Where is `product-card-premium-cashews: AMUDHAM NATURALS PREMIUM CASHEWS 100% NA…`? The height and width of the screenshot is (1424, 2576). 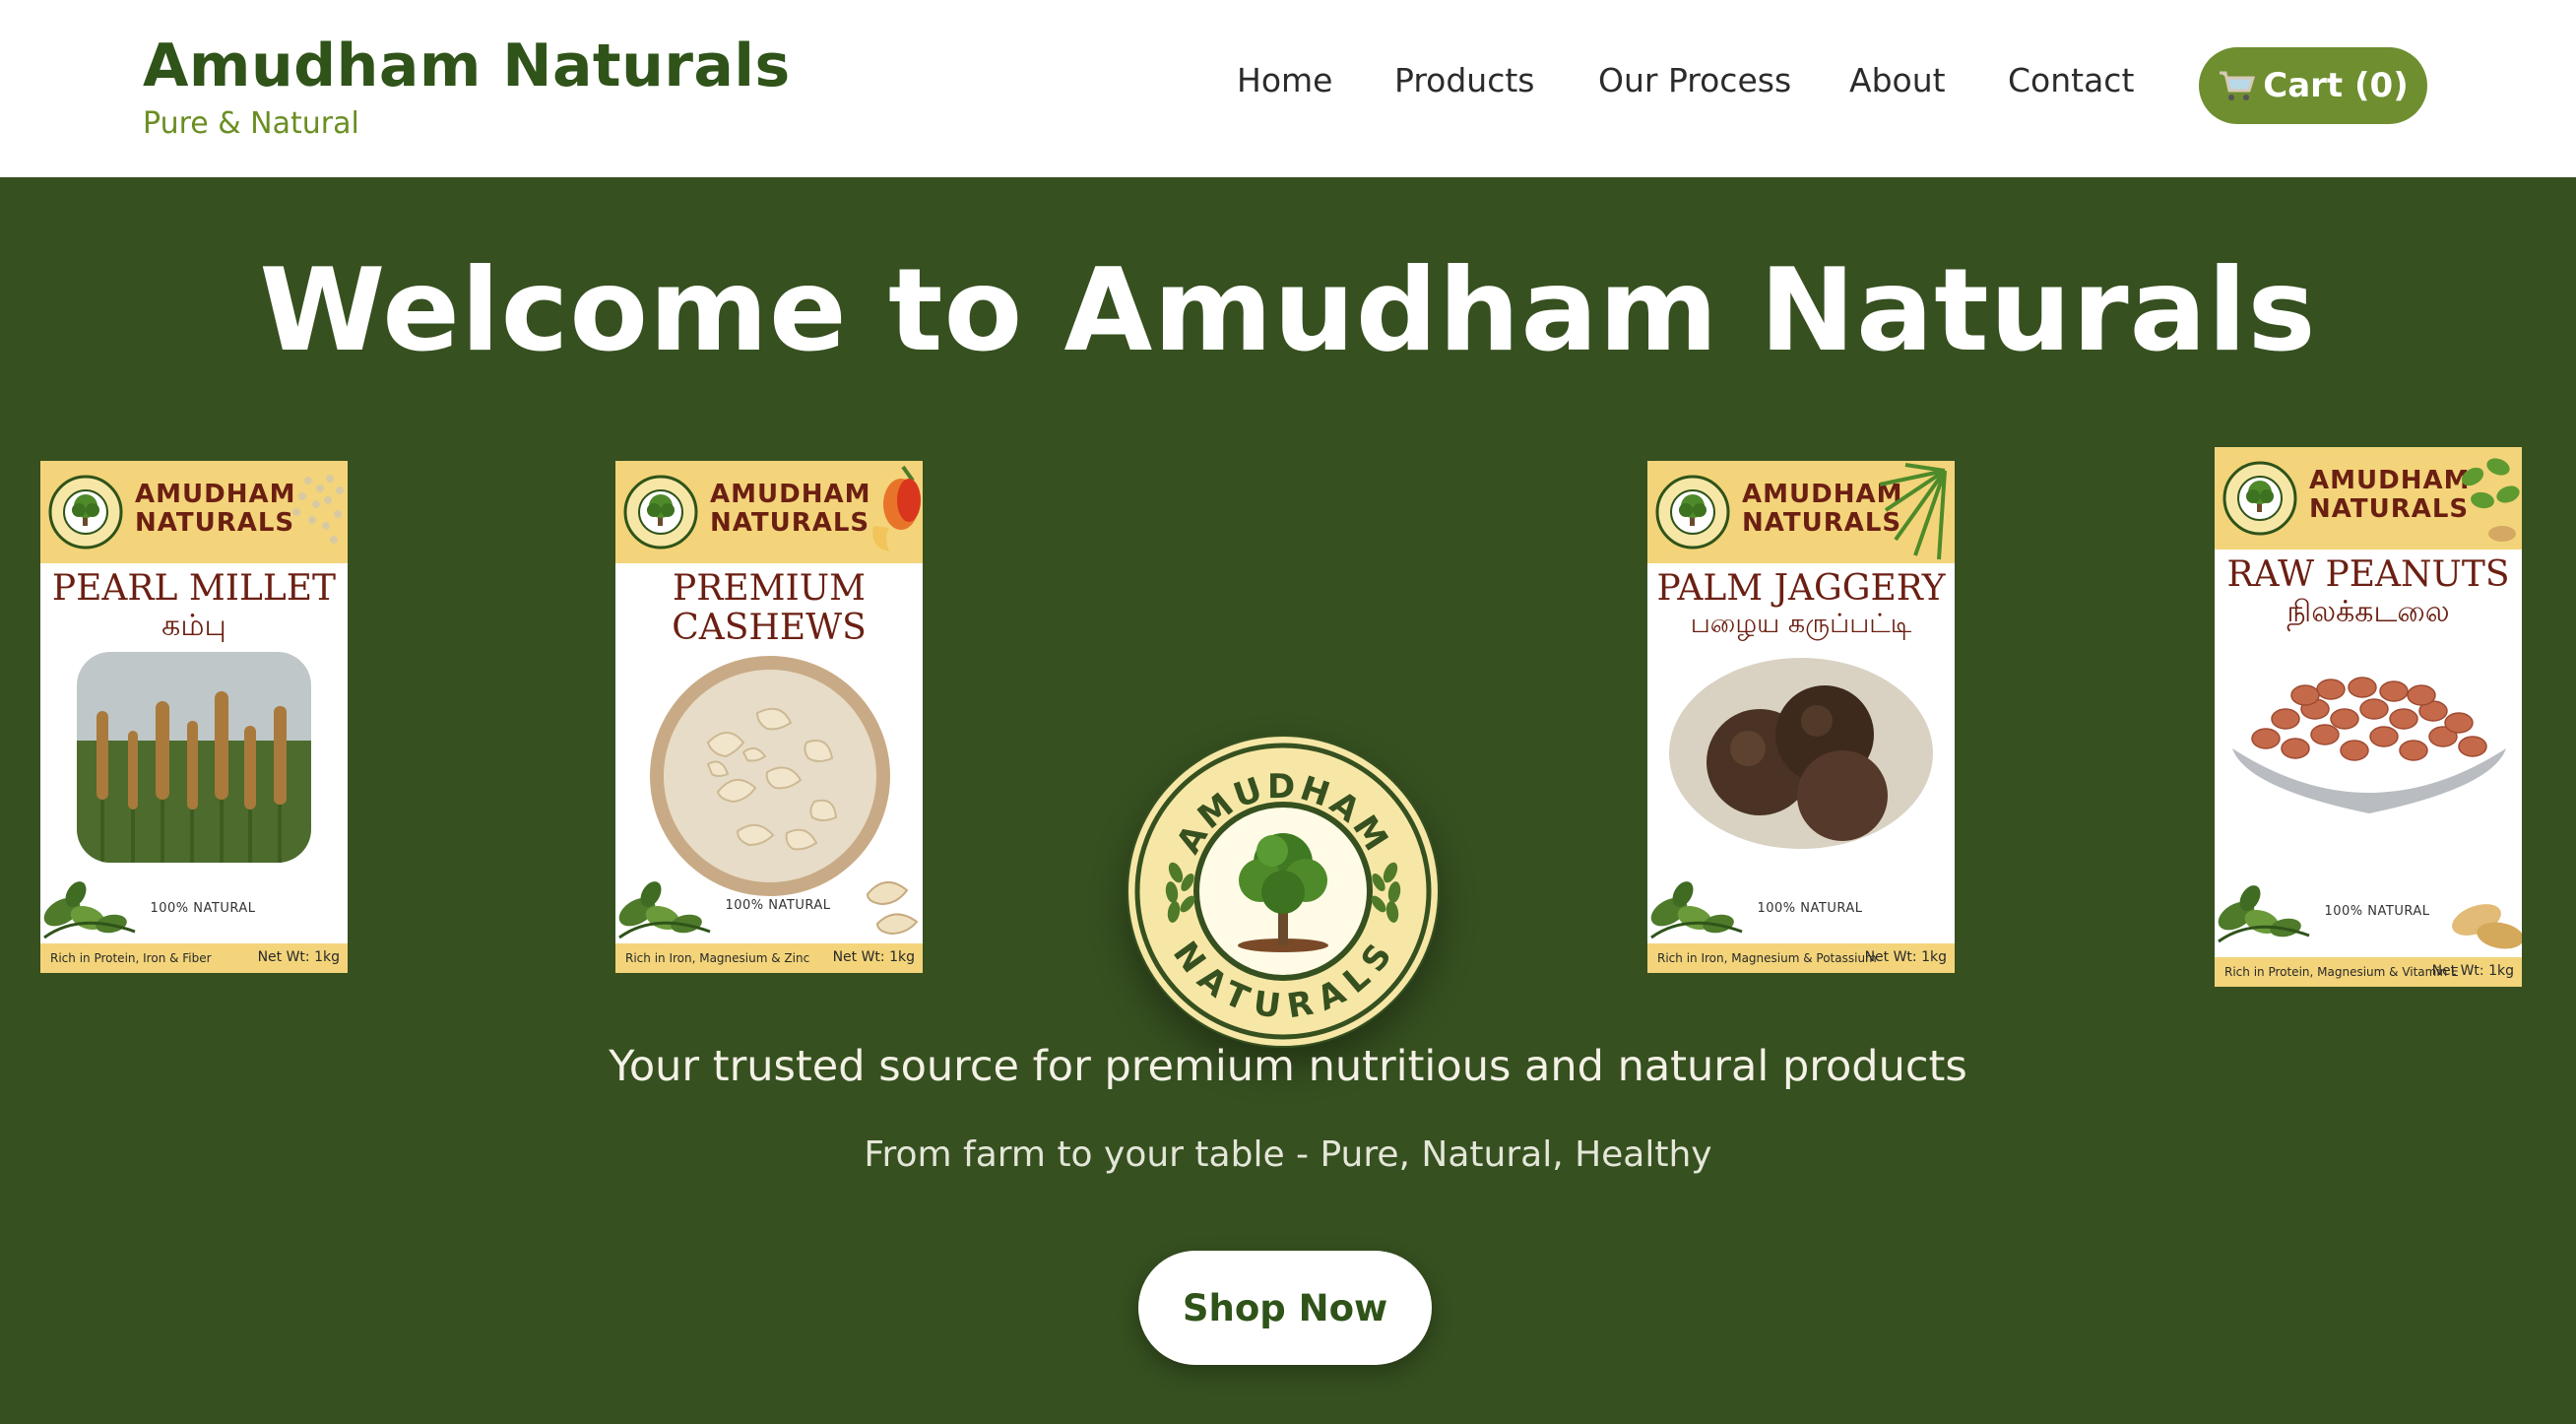 product-card-premium-cashews: AMUDHAM NATURALS PREMIUM CASHEWS 100% NA… is located at coordinates (769, 717).